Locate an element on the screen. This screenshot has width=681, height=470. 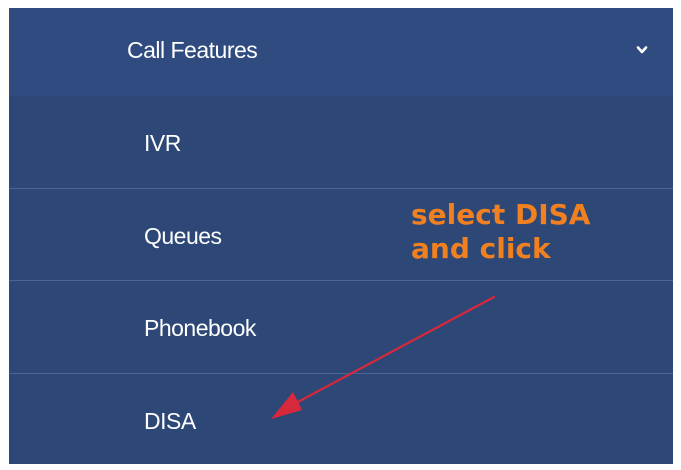
menu-item-label: Queues is located at coordinates (183, 236).